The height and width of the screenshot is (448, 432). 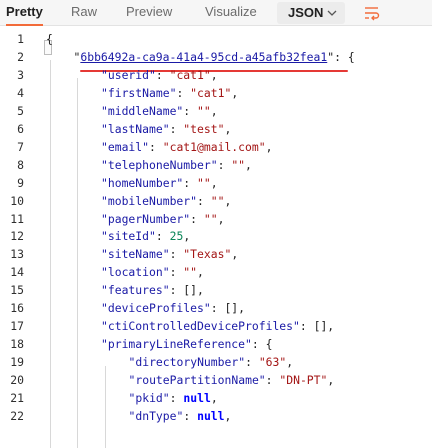 What do you see at coordinates (149, 398) in the screenshot?
I see `json-key: "pkid"` at bounding box center [149, 398].